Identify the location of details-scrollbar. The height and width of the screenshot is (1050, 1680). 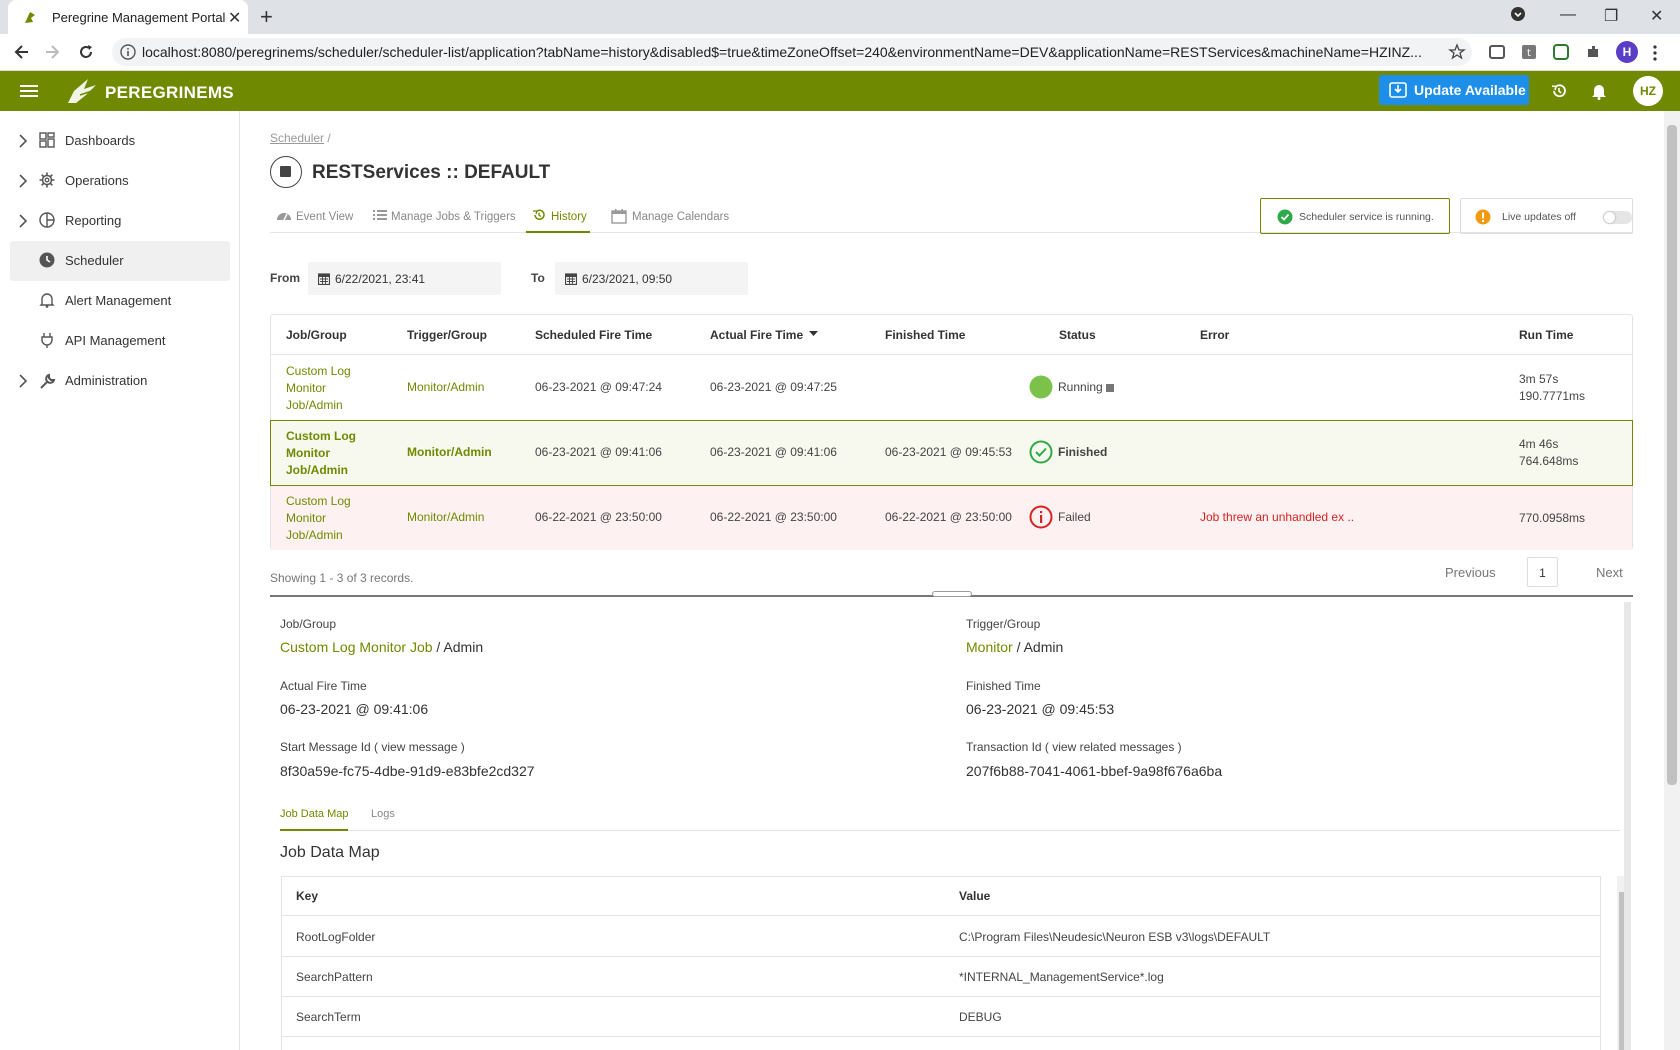
(1627, 826).